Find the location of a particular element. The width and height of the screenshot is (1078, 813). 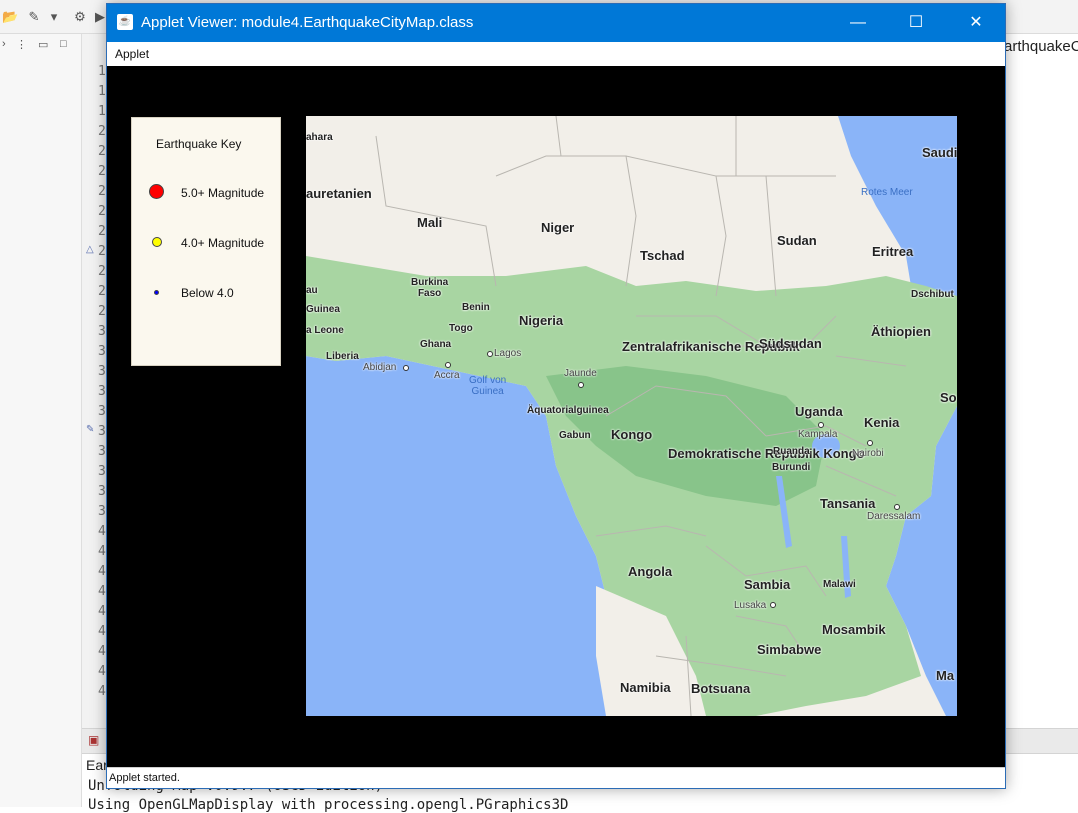

map-label-country: Angola is located at coordinates (650, 571).